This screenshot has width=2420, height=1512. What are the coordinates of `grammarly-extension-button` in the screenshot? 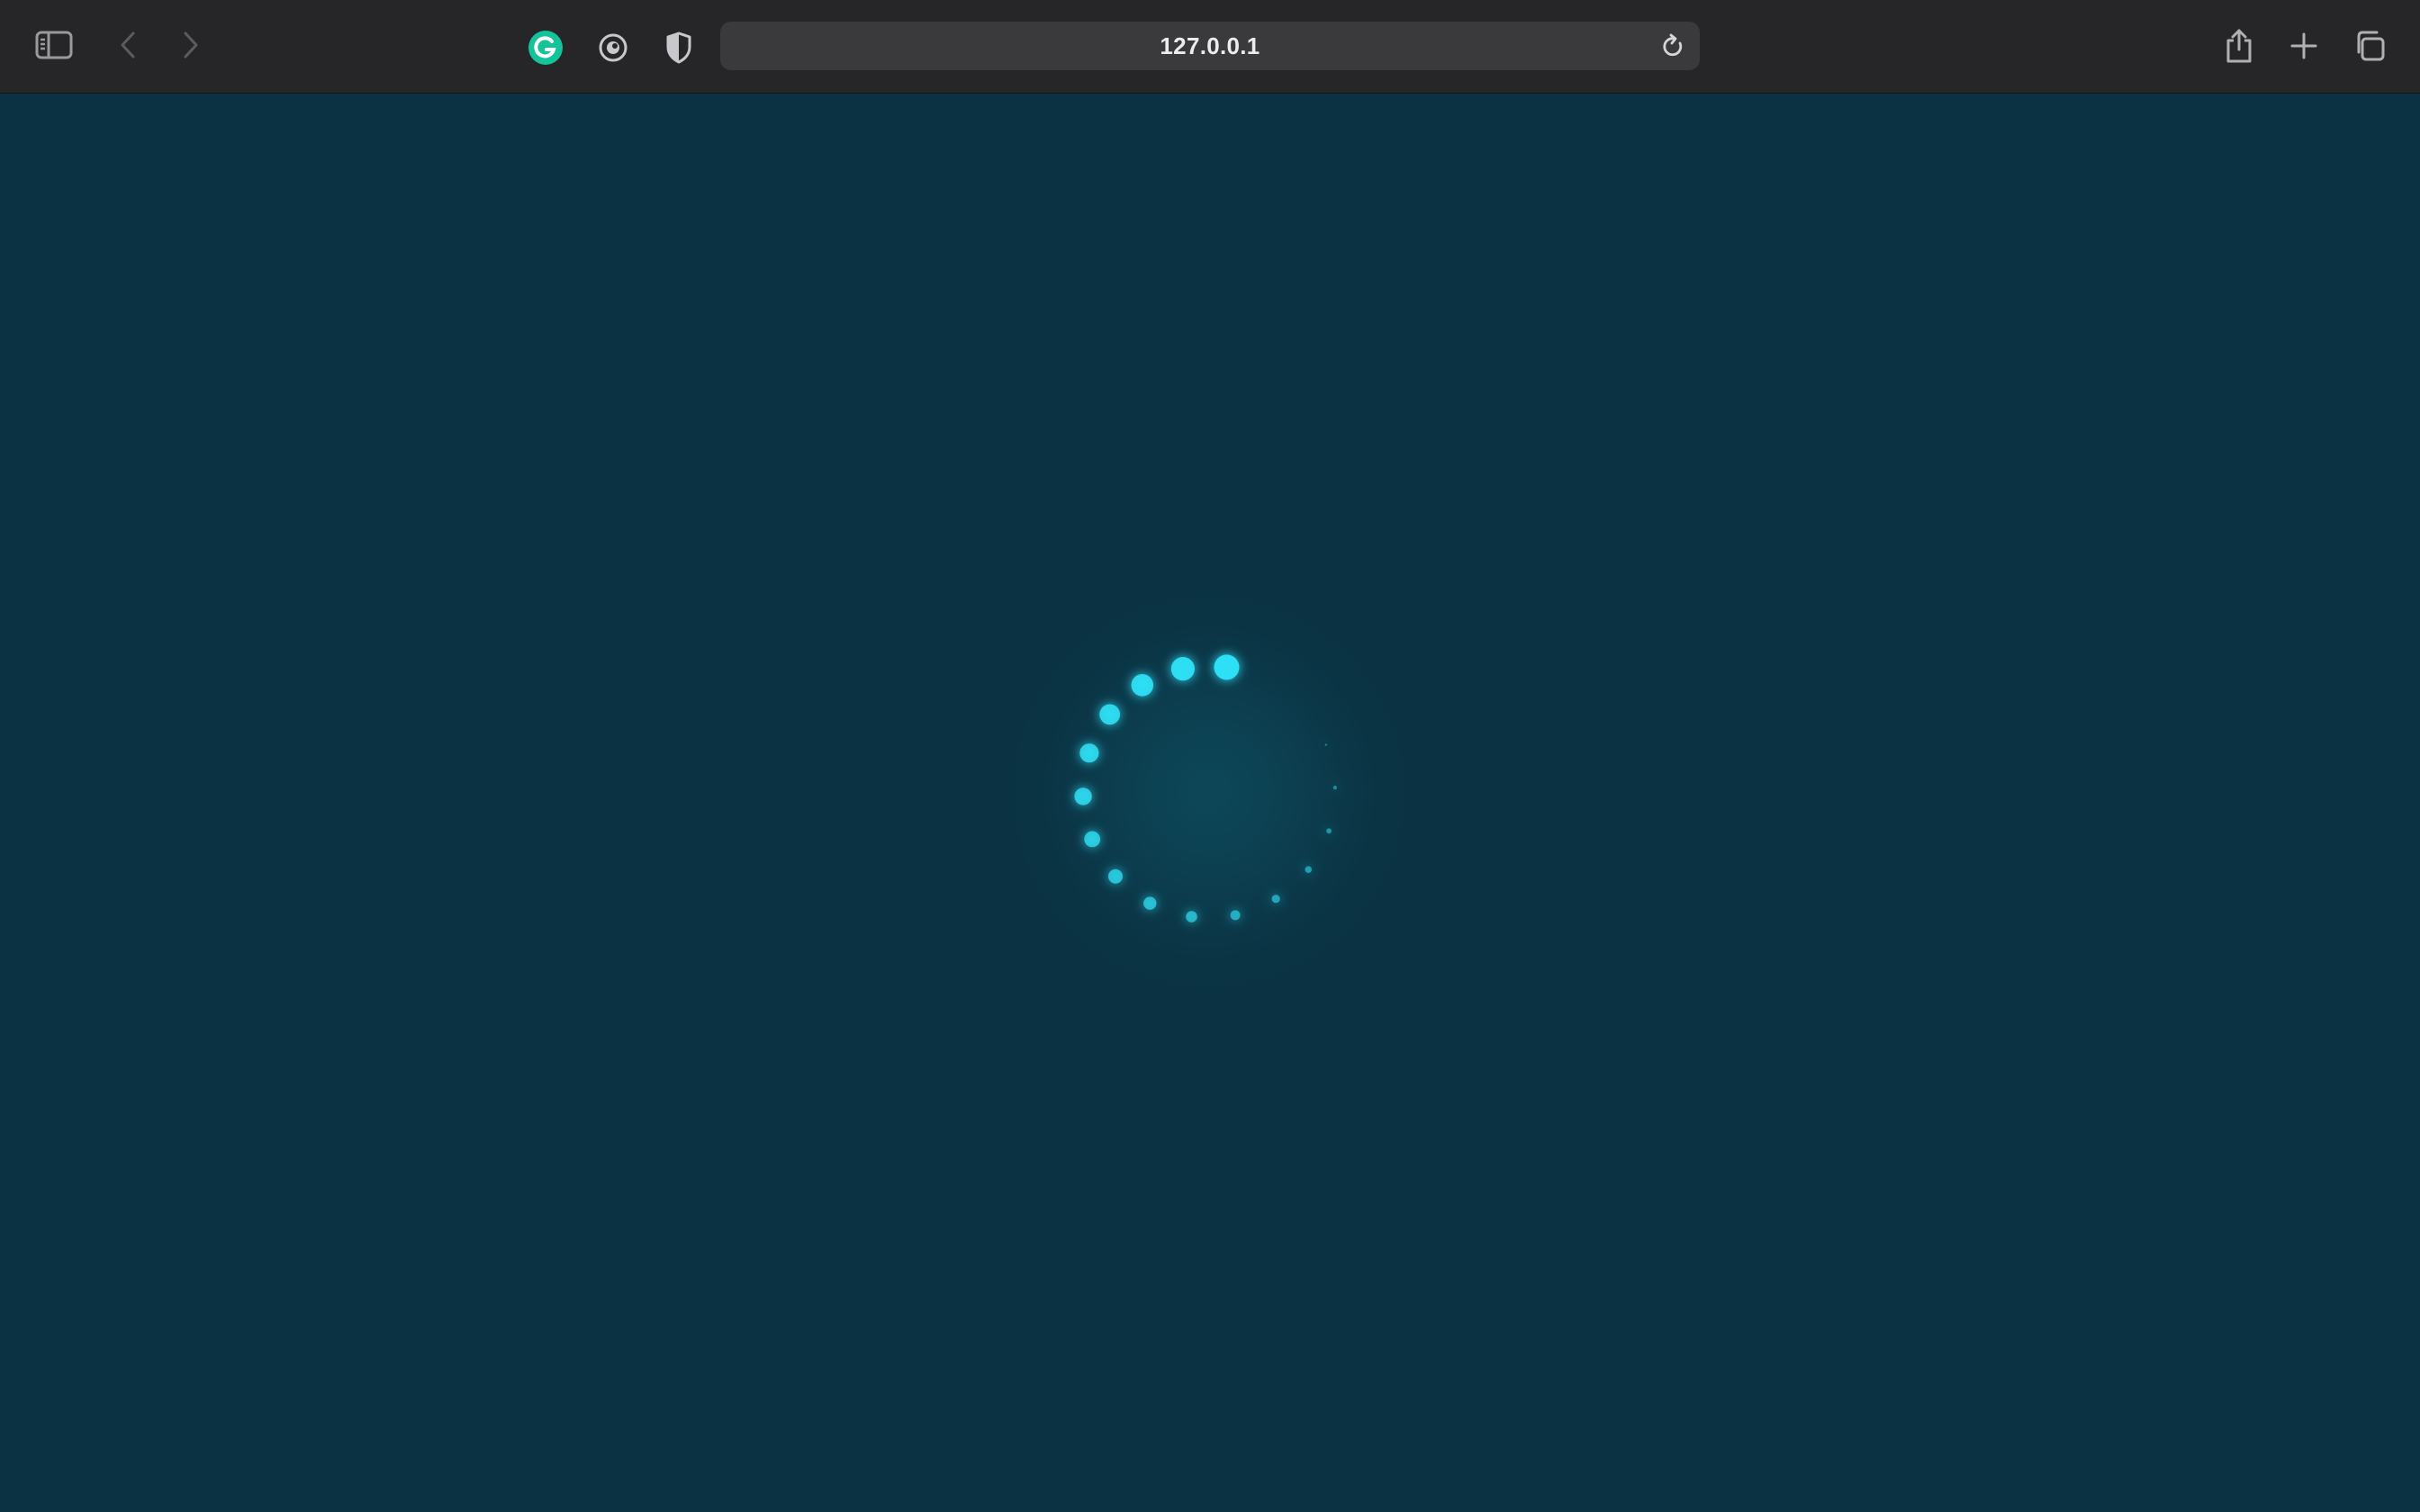 It's located at (545, 48).